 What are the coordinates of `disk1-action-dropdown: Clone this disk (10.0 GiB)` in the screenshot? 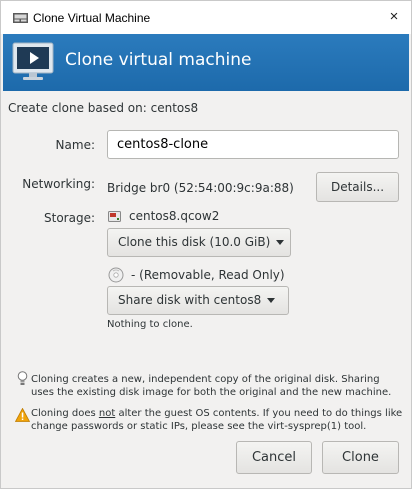 It's located at (199, 242).